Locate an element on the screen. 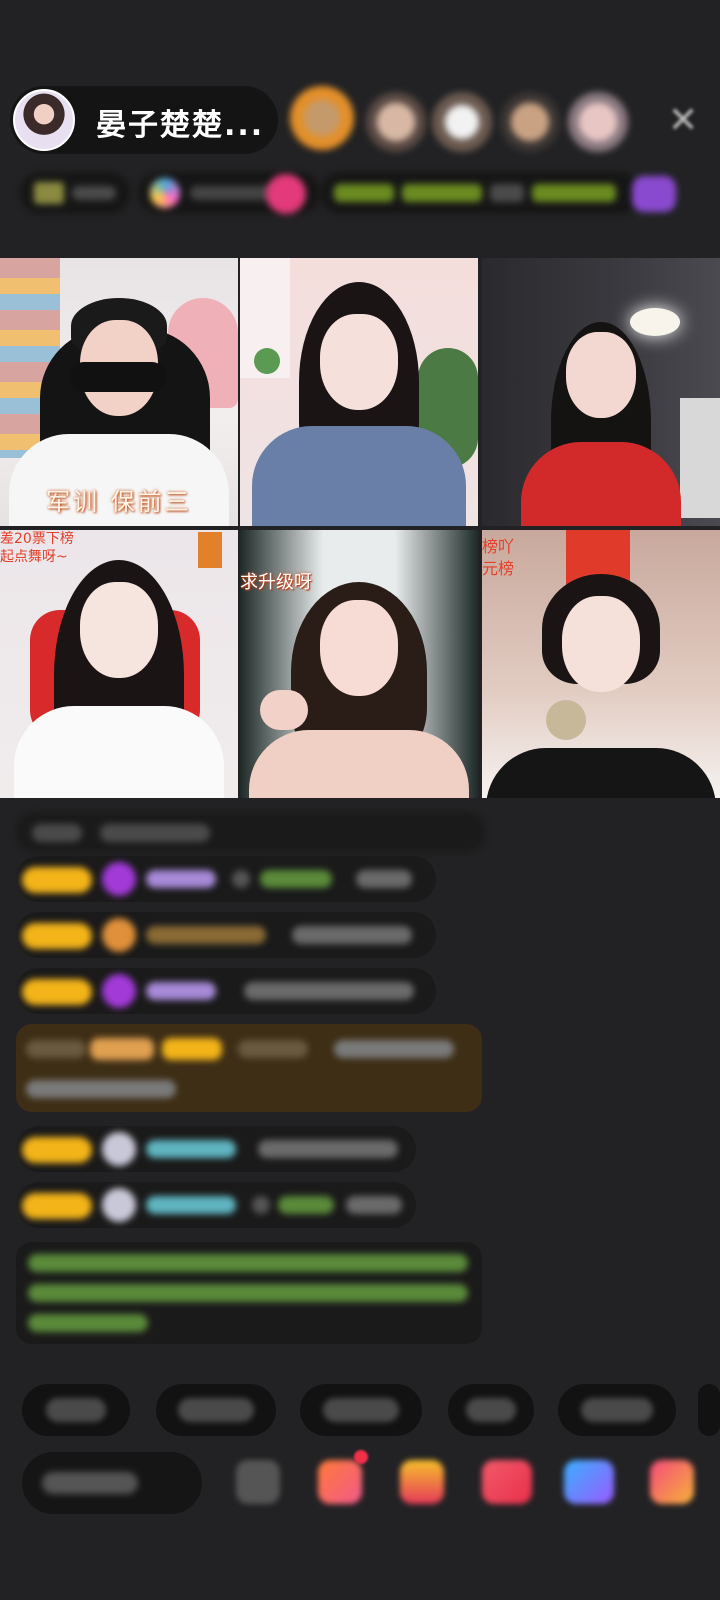 This screenshot has width=720, height=1600. gift-icon is located at coordinates (422, 1482).